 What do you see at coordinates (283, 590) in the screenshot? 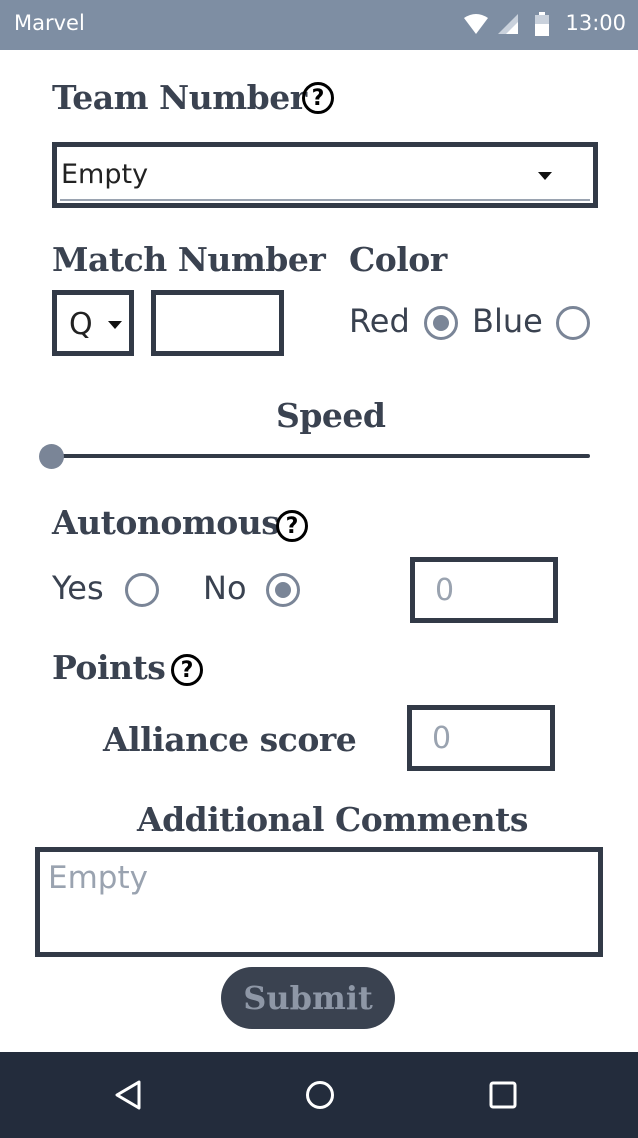
I see `autonomous-no-radio` at bounding box center [283, 590].